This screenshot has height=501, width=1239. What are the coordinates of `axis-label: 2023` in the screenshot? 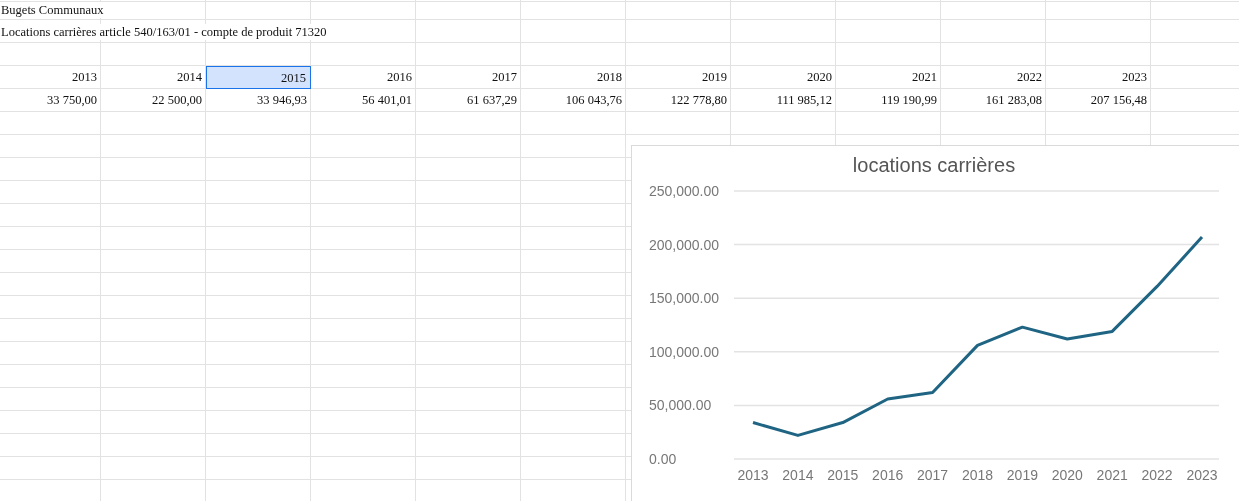 It's located at (1202, 475).